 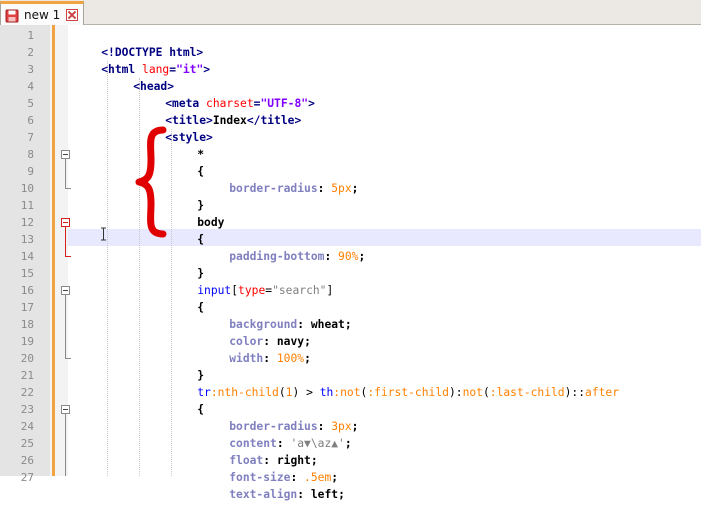 What do you see at coordinates (27, 256) in the screenshot?
I see `line-number: 14` at bounding box center [27, 256].